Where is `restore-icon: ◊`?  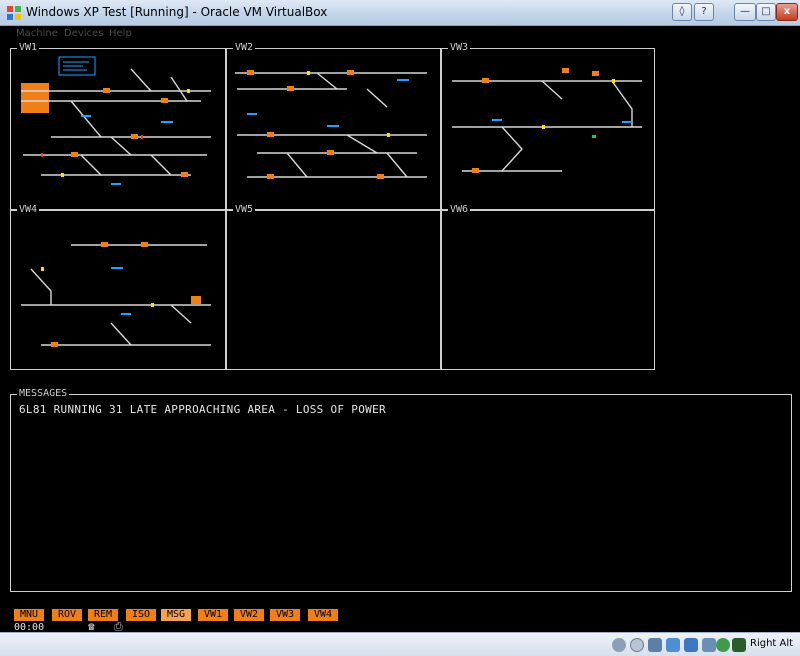 restore-icon: ◊ is located at coordinates (682, 12).